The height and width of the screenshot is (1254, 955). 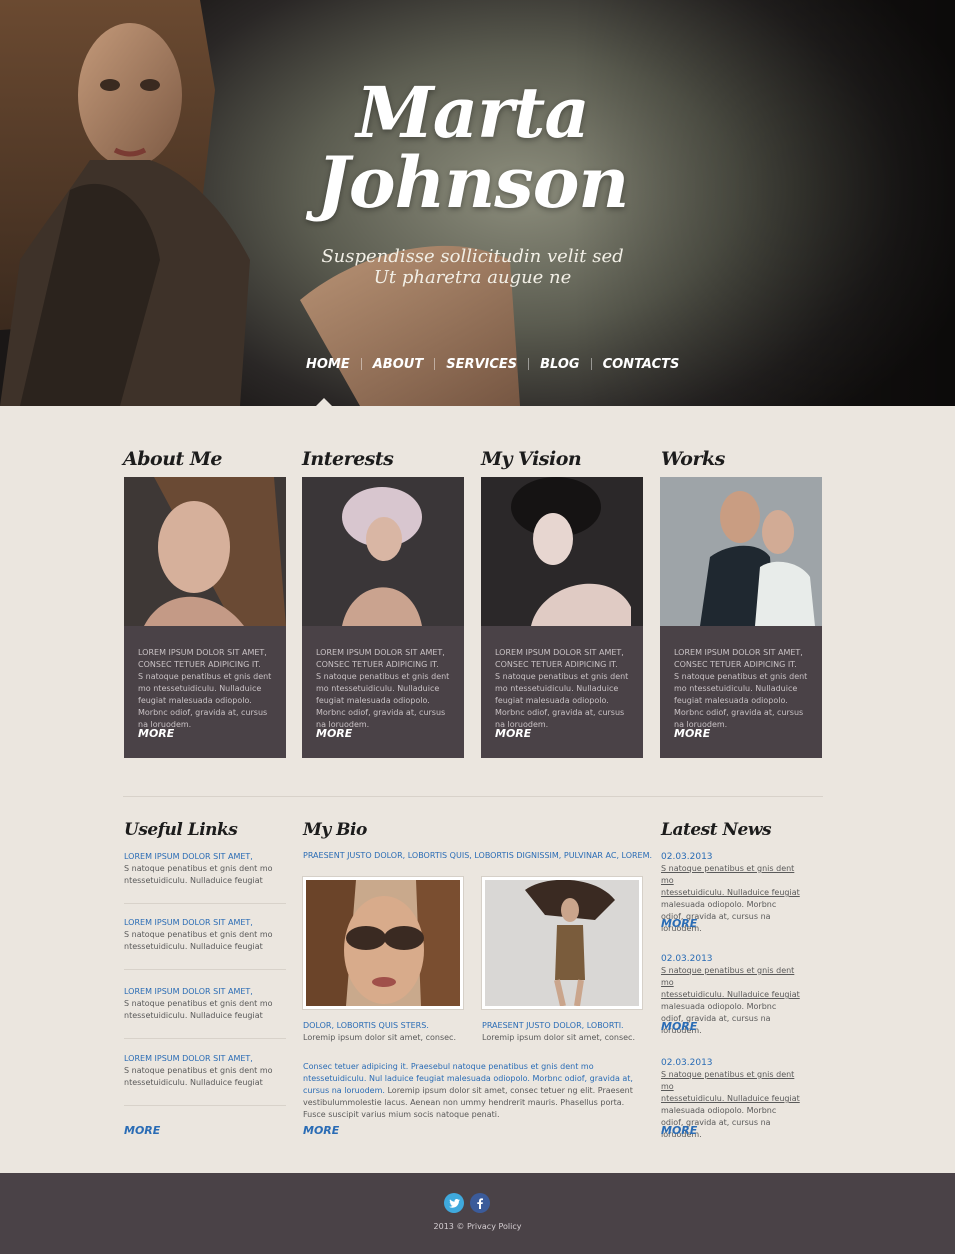 What do you see at coordinates (562, 551) in the screenshot?
I see `my-vision-photo` at bounding box center [562, 551].